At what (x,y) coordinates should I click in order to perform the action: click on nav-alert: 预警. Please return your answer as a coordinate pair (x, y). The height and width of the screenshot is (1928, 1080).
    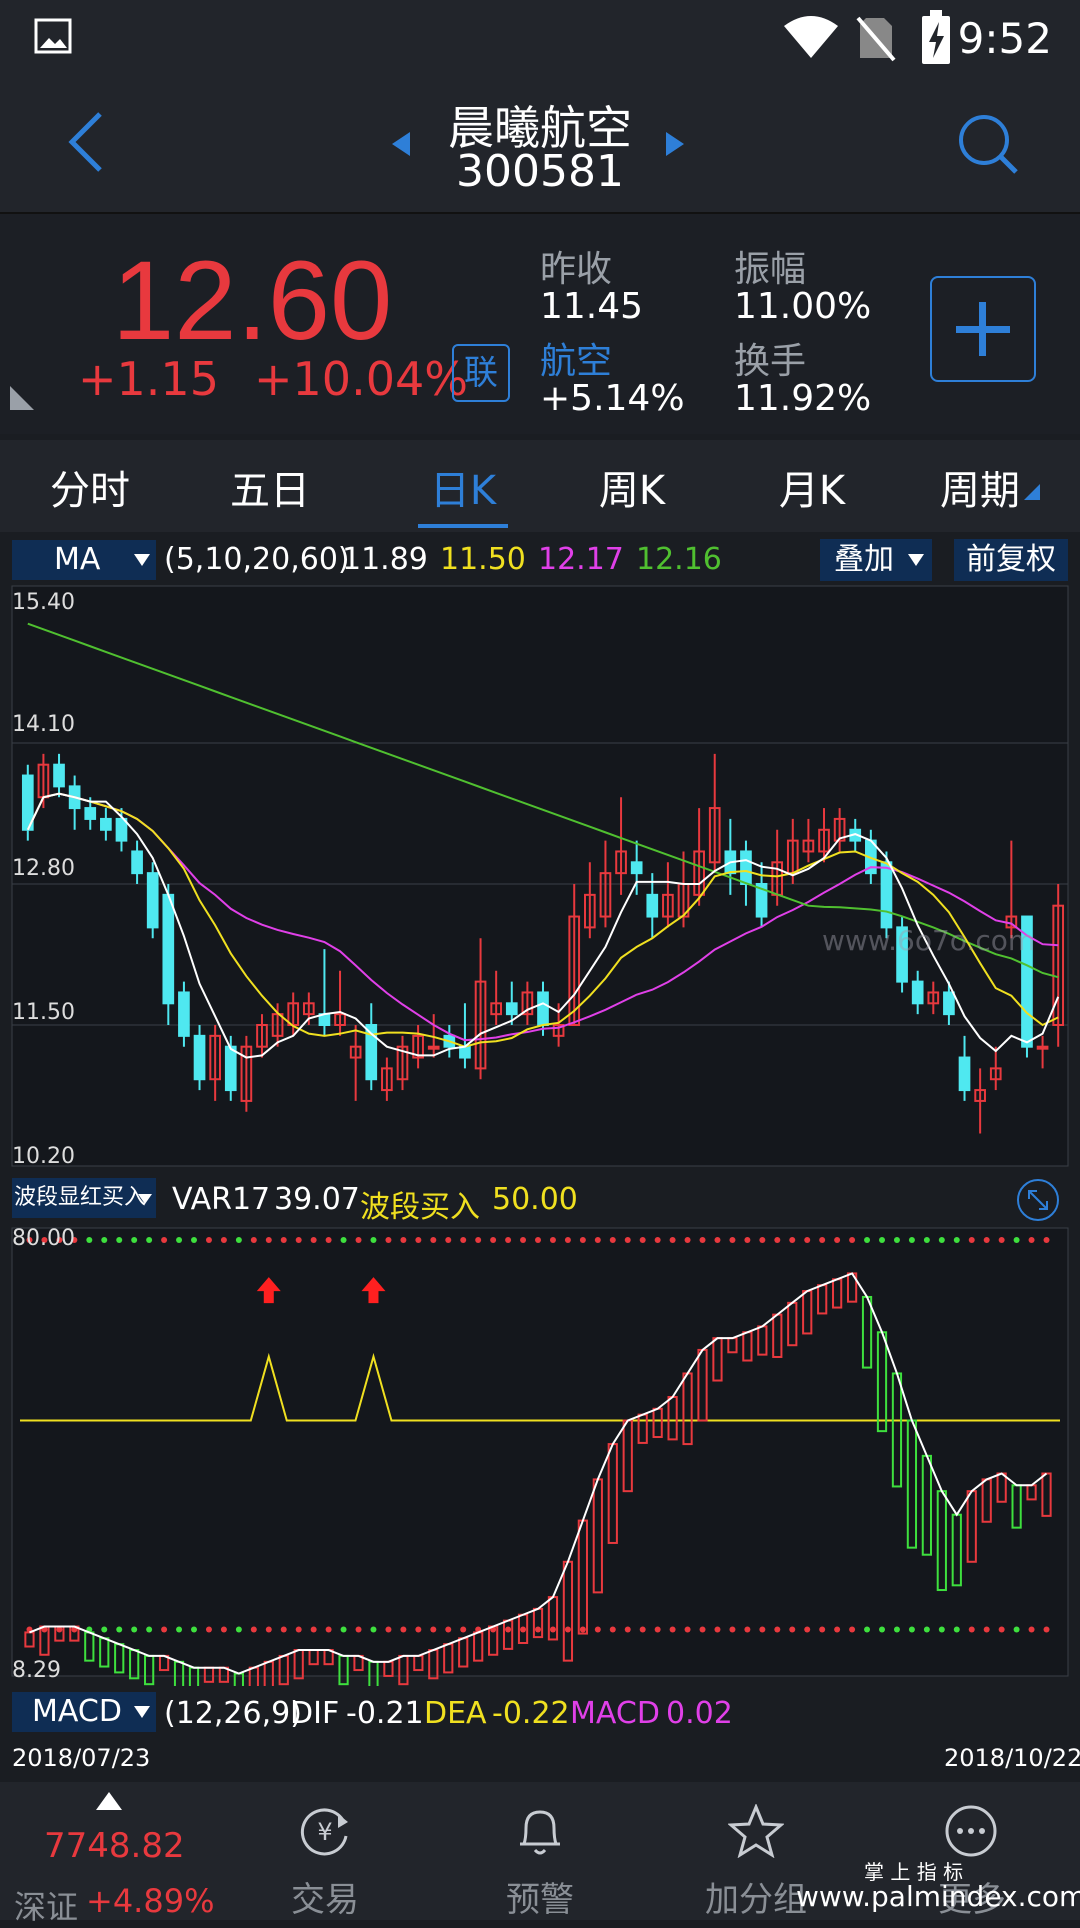
    Looking at the image, I should click on (540, 1896).